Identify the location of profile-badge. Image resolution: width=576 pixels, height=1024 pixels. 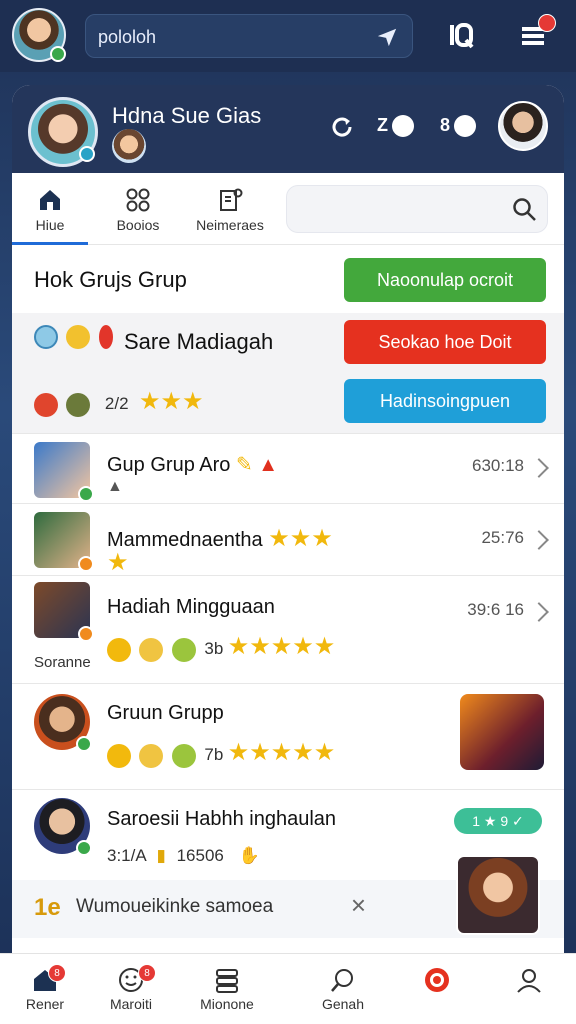
(87, 154).